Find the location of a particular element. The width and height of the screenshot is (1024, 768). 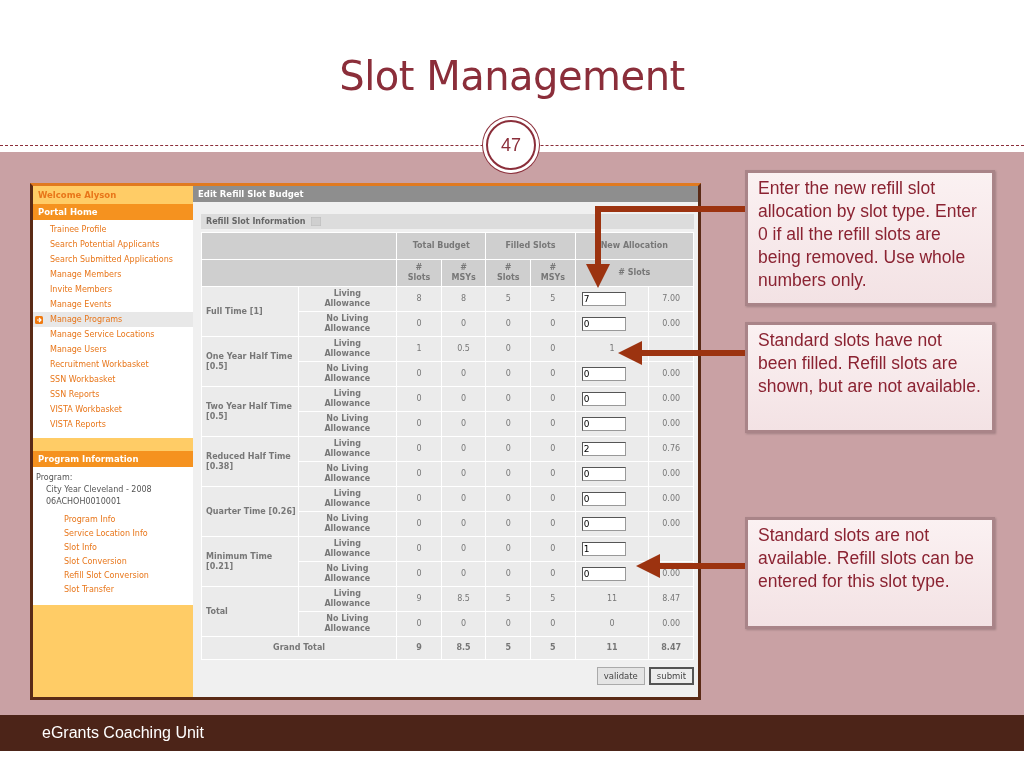

form-button: submit is located at coordinates (671, 676).